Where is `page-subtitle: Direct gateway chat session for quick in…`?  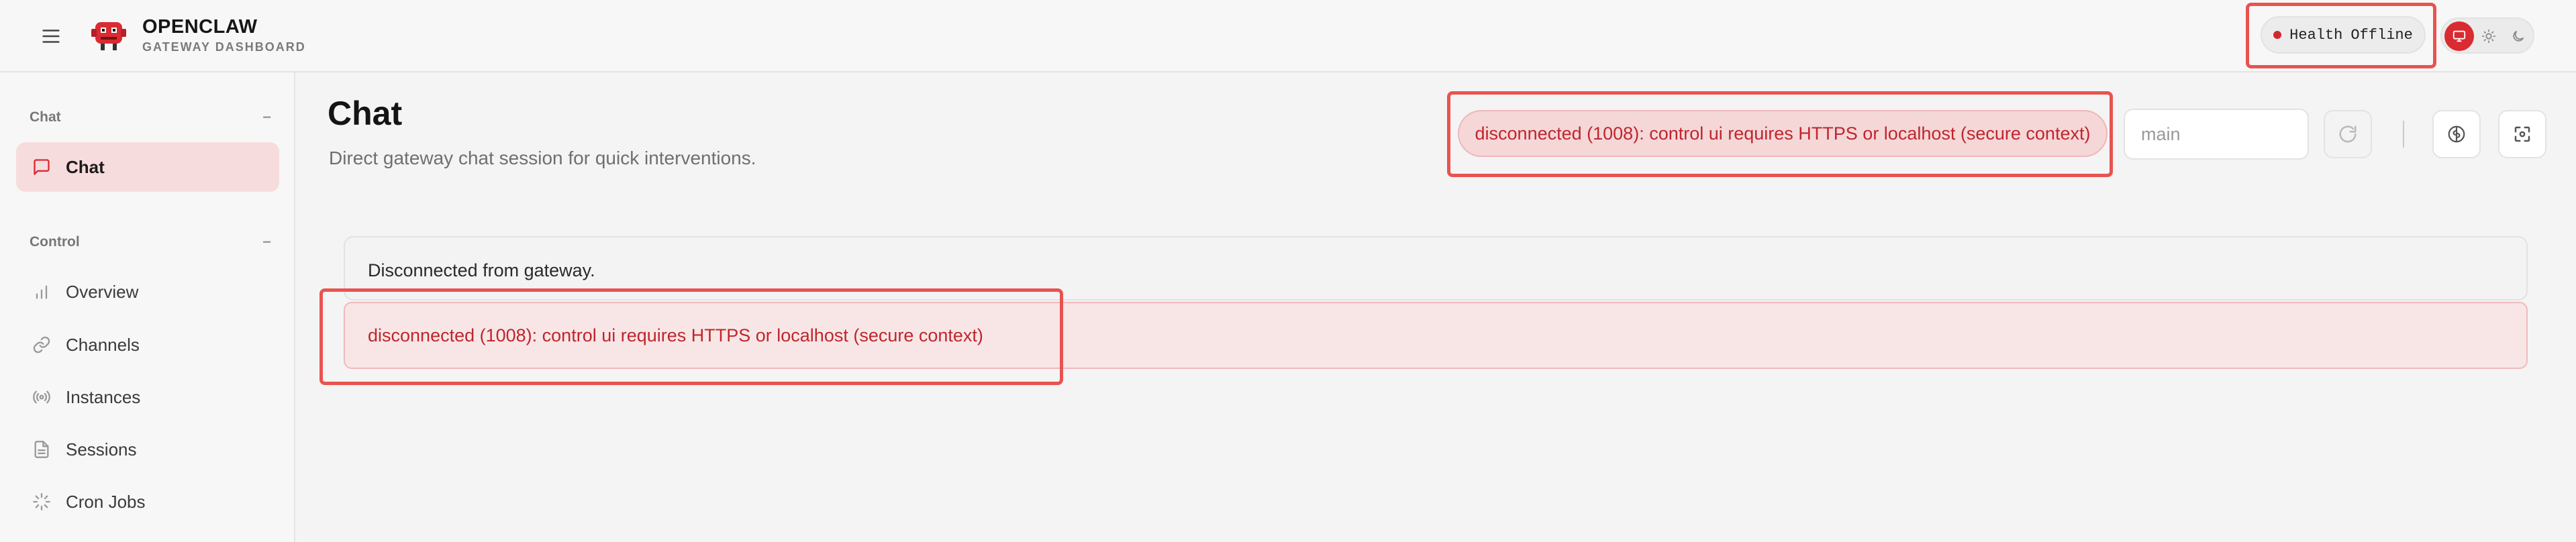 page-subtitle: Direct gateway chat session for quick in… is located at coordinates (542, 158).